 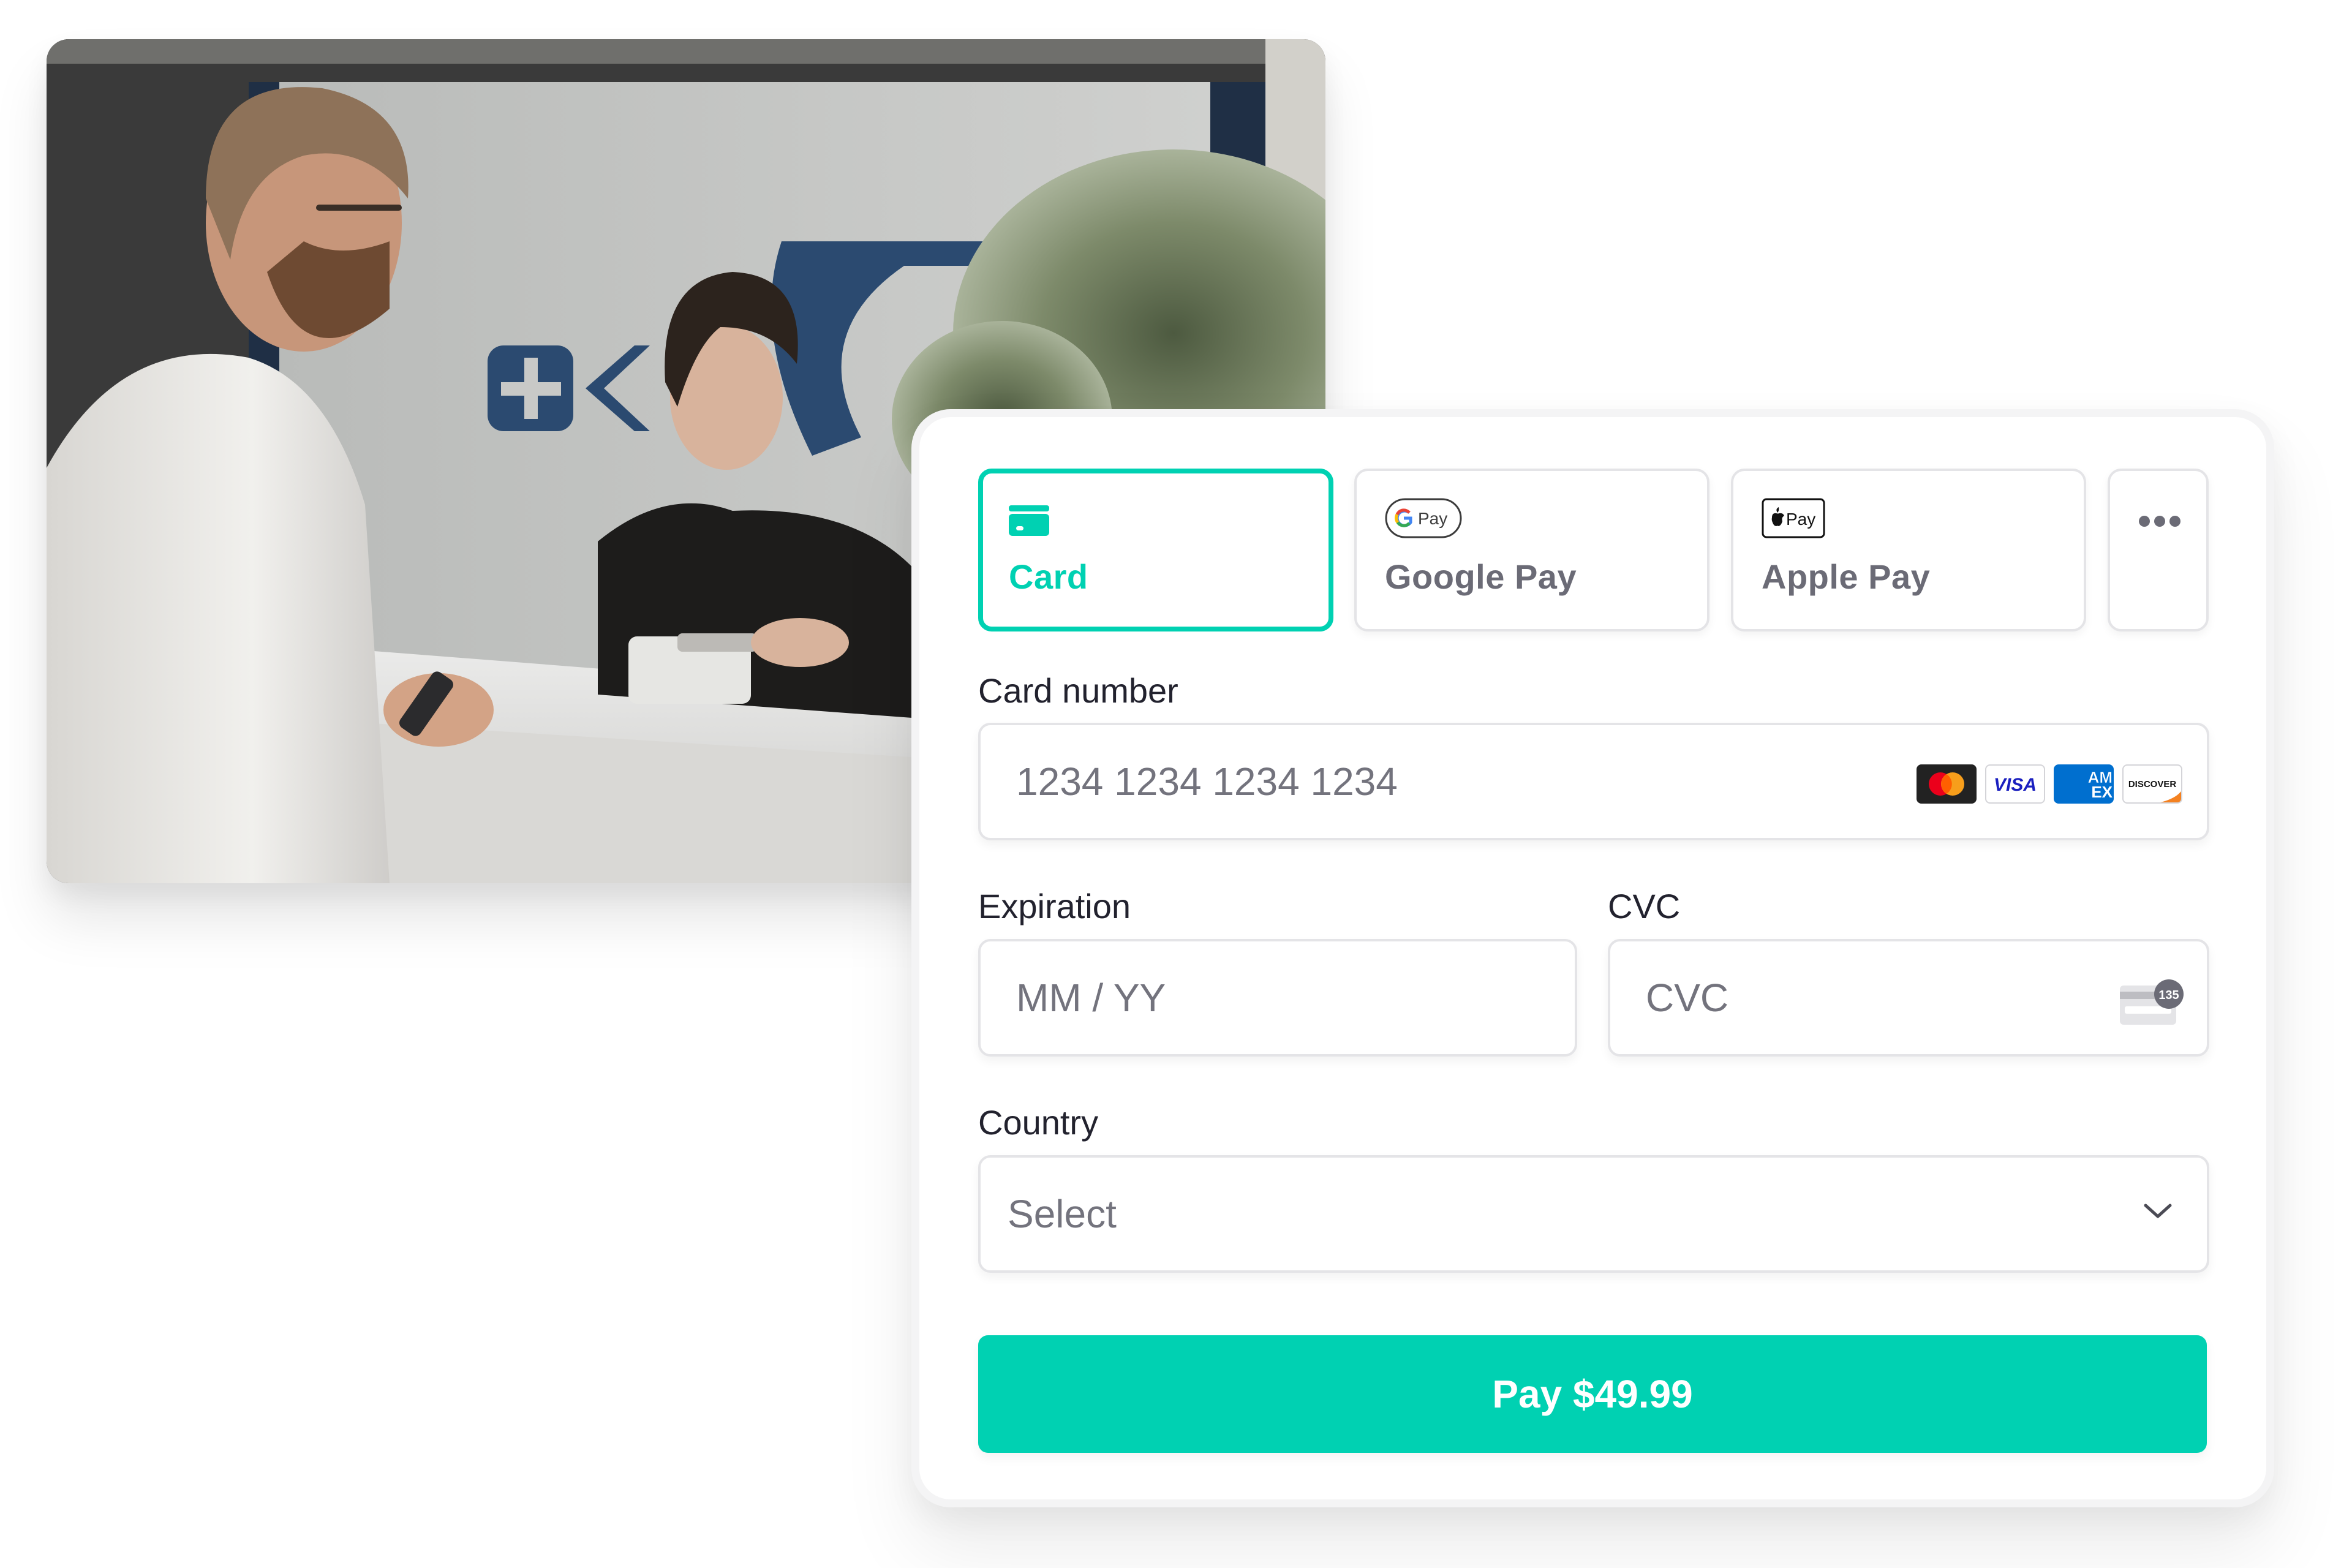 What do you see at coordinates (1909, 550) in the screenshot?
I see `tab-apple-pay: Pay Apple Pay` at bounding box center [1909, 550].